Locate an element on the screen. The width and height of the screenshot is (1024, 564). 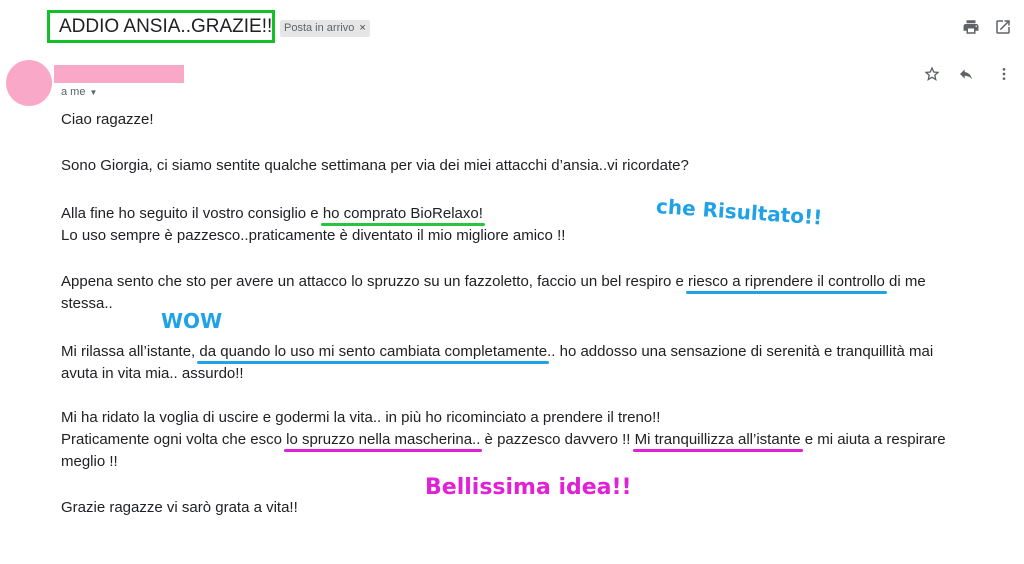
more-vert-icon is located at coordinates (1004, 74).